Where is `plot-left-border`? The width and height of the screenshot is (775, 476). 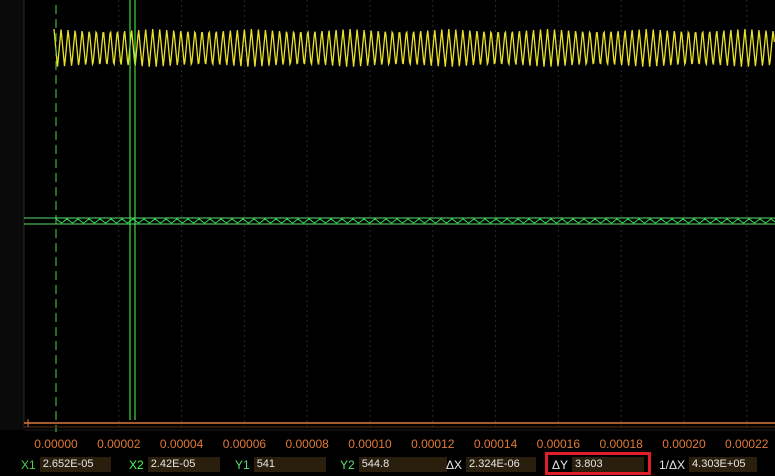
plot-left-border is located at coordinates (12, 215).